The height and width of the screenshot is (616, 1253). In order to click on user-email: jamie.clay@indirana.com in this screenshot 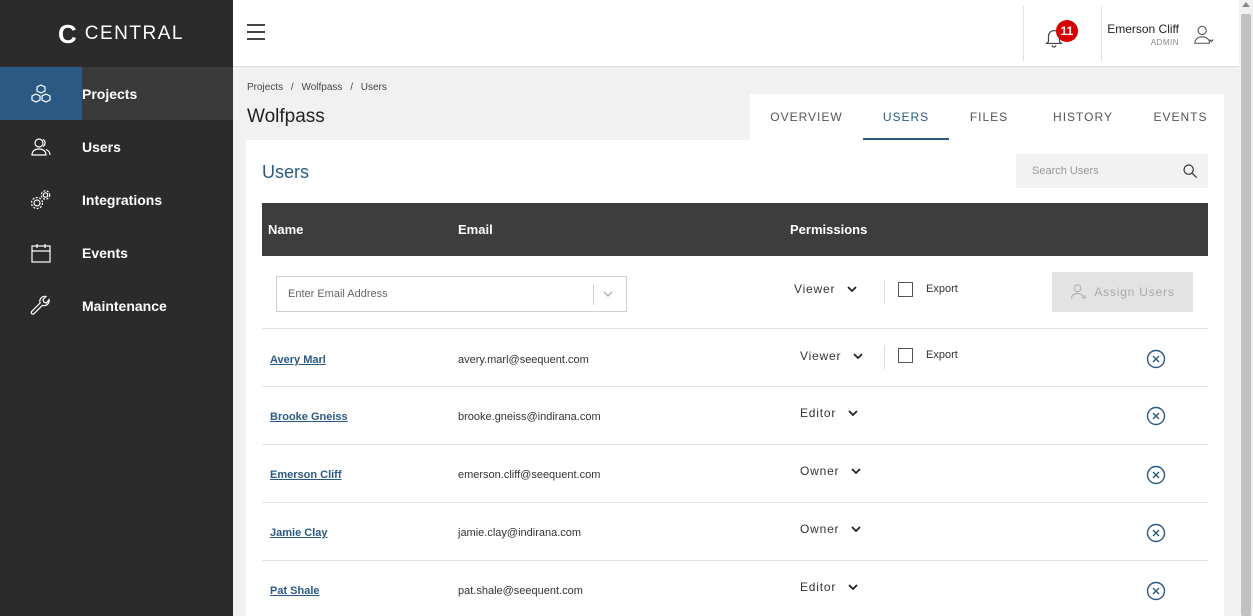, I will do `click(520, 533)`.